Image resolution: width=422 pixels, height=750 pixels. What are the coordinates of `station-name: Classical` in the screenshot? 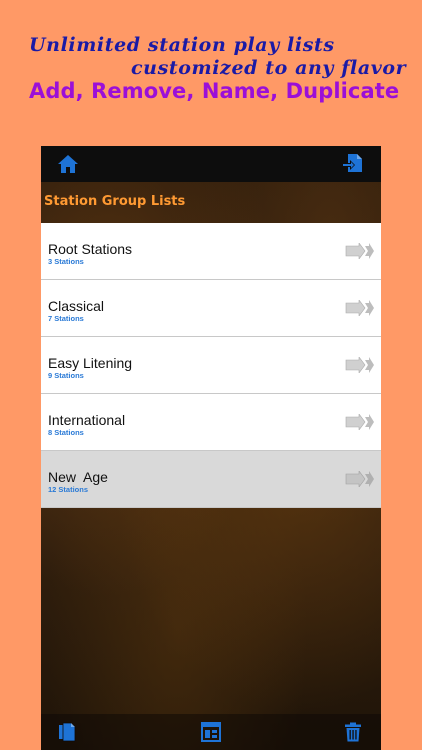 It's located at (76, 306).